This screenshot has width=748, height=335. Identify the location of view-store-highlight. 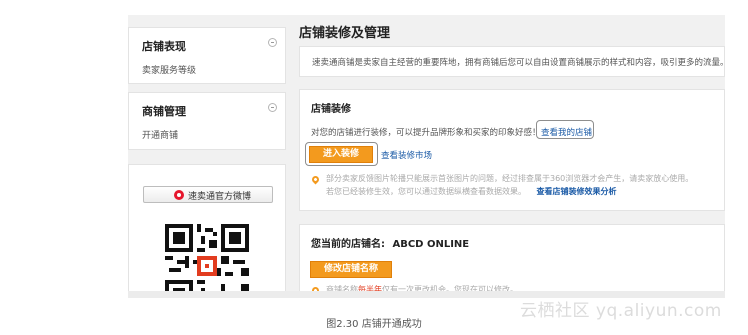
(565, 129).